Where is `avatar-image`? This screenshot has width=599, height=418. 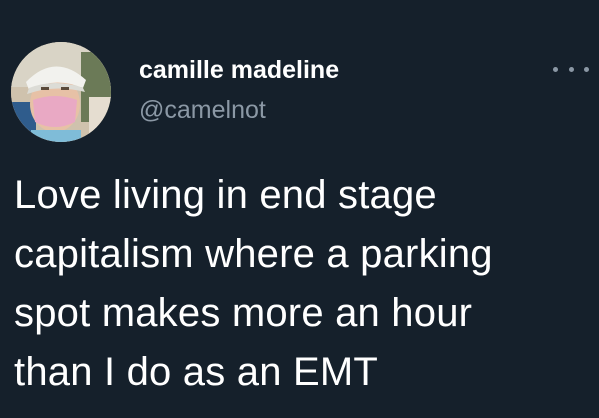
avatar-image is located at coordinates (61, 92).